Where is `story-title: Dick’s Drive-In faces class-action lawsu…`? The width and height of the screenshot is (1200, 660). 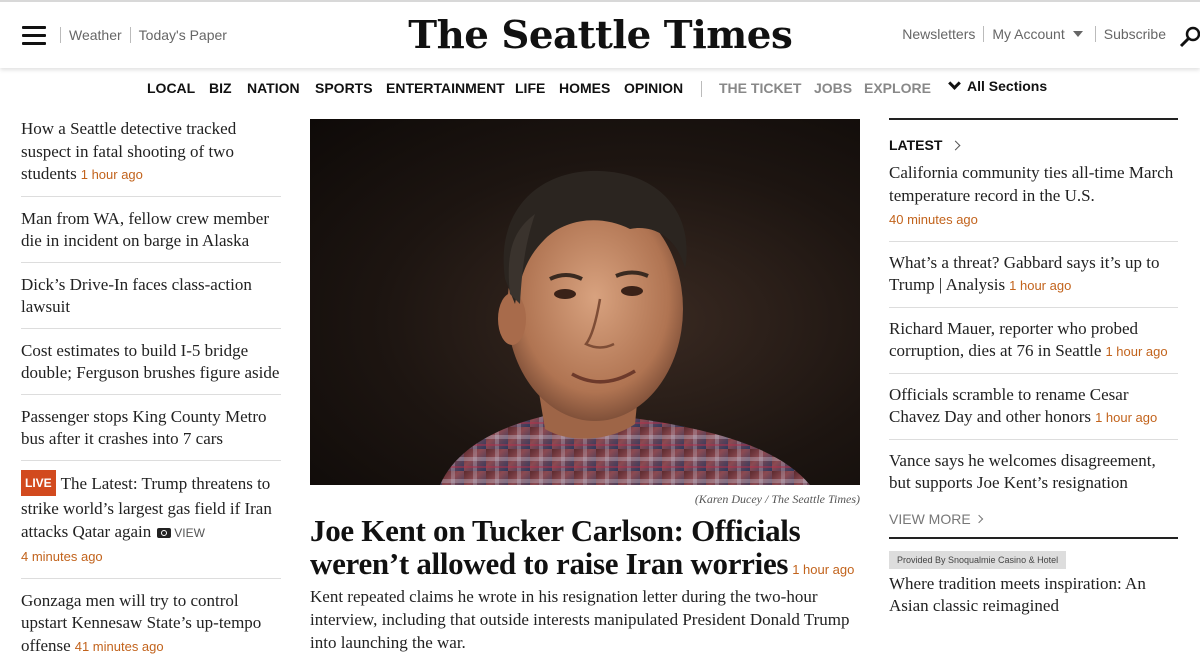
story-title: Dick’s Drive-In faces class-action lawsu… is located at coordinates (136, 295).